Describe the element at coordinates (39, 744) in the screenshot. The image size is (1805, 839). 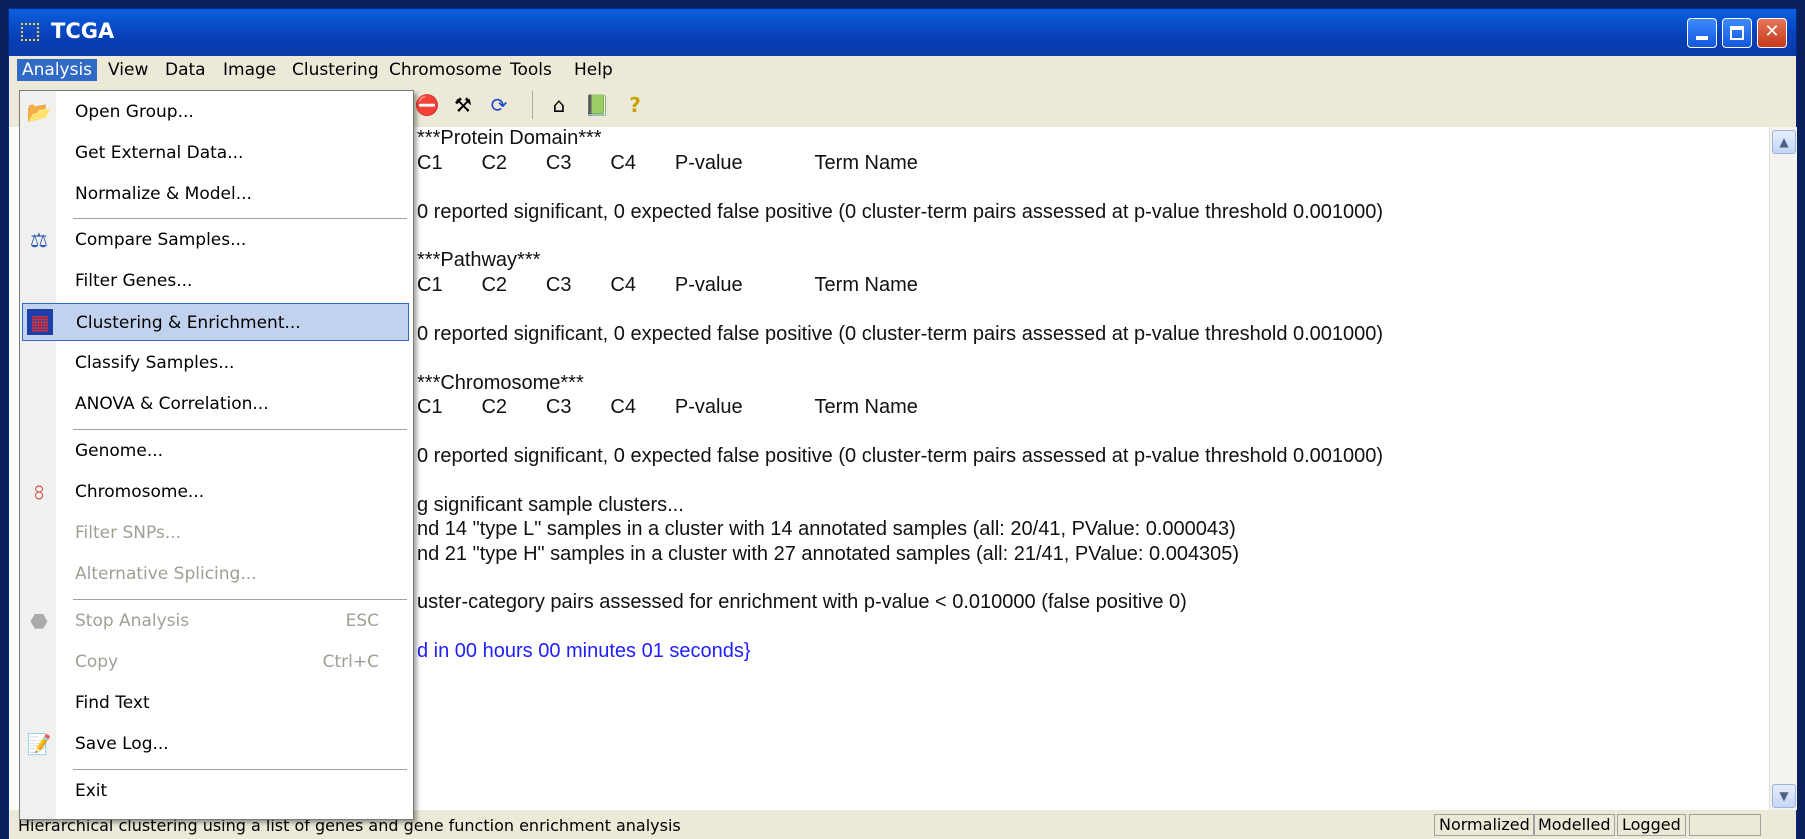
I see `save-log-icon: 📝` at that location.